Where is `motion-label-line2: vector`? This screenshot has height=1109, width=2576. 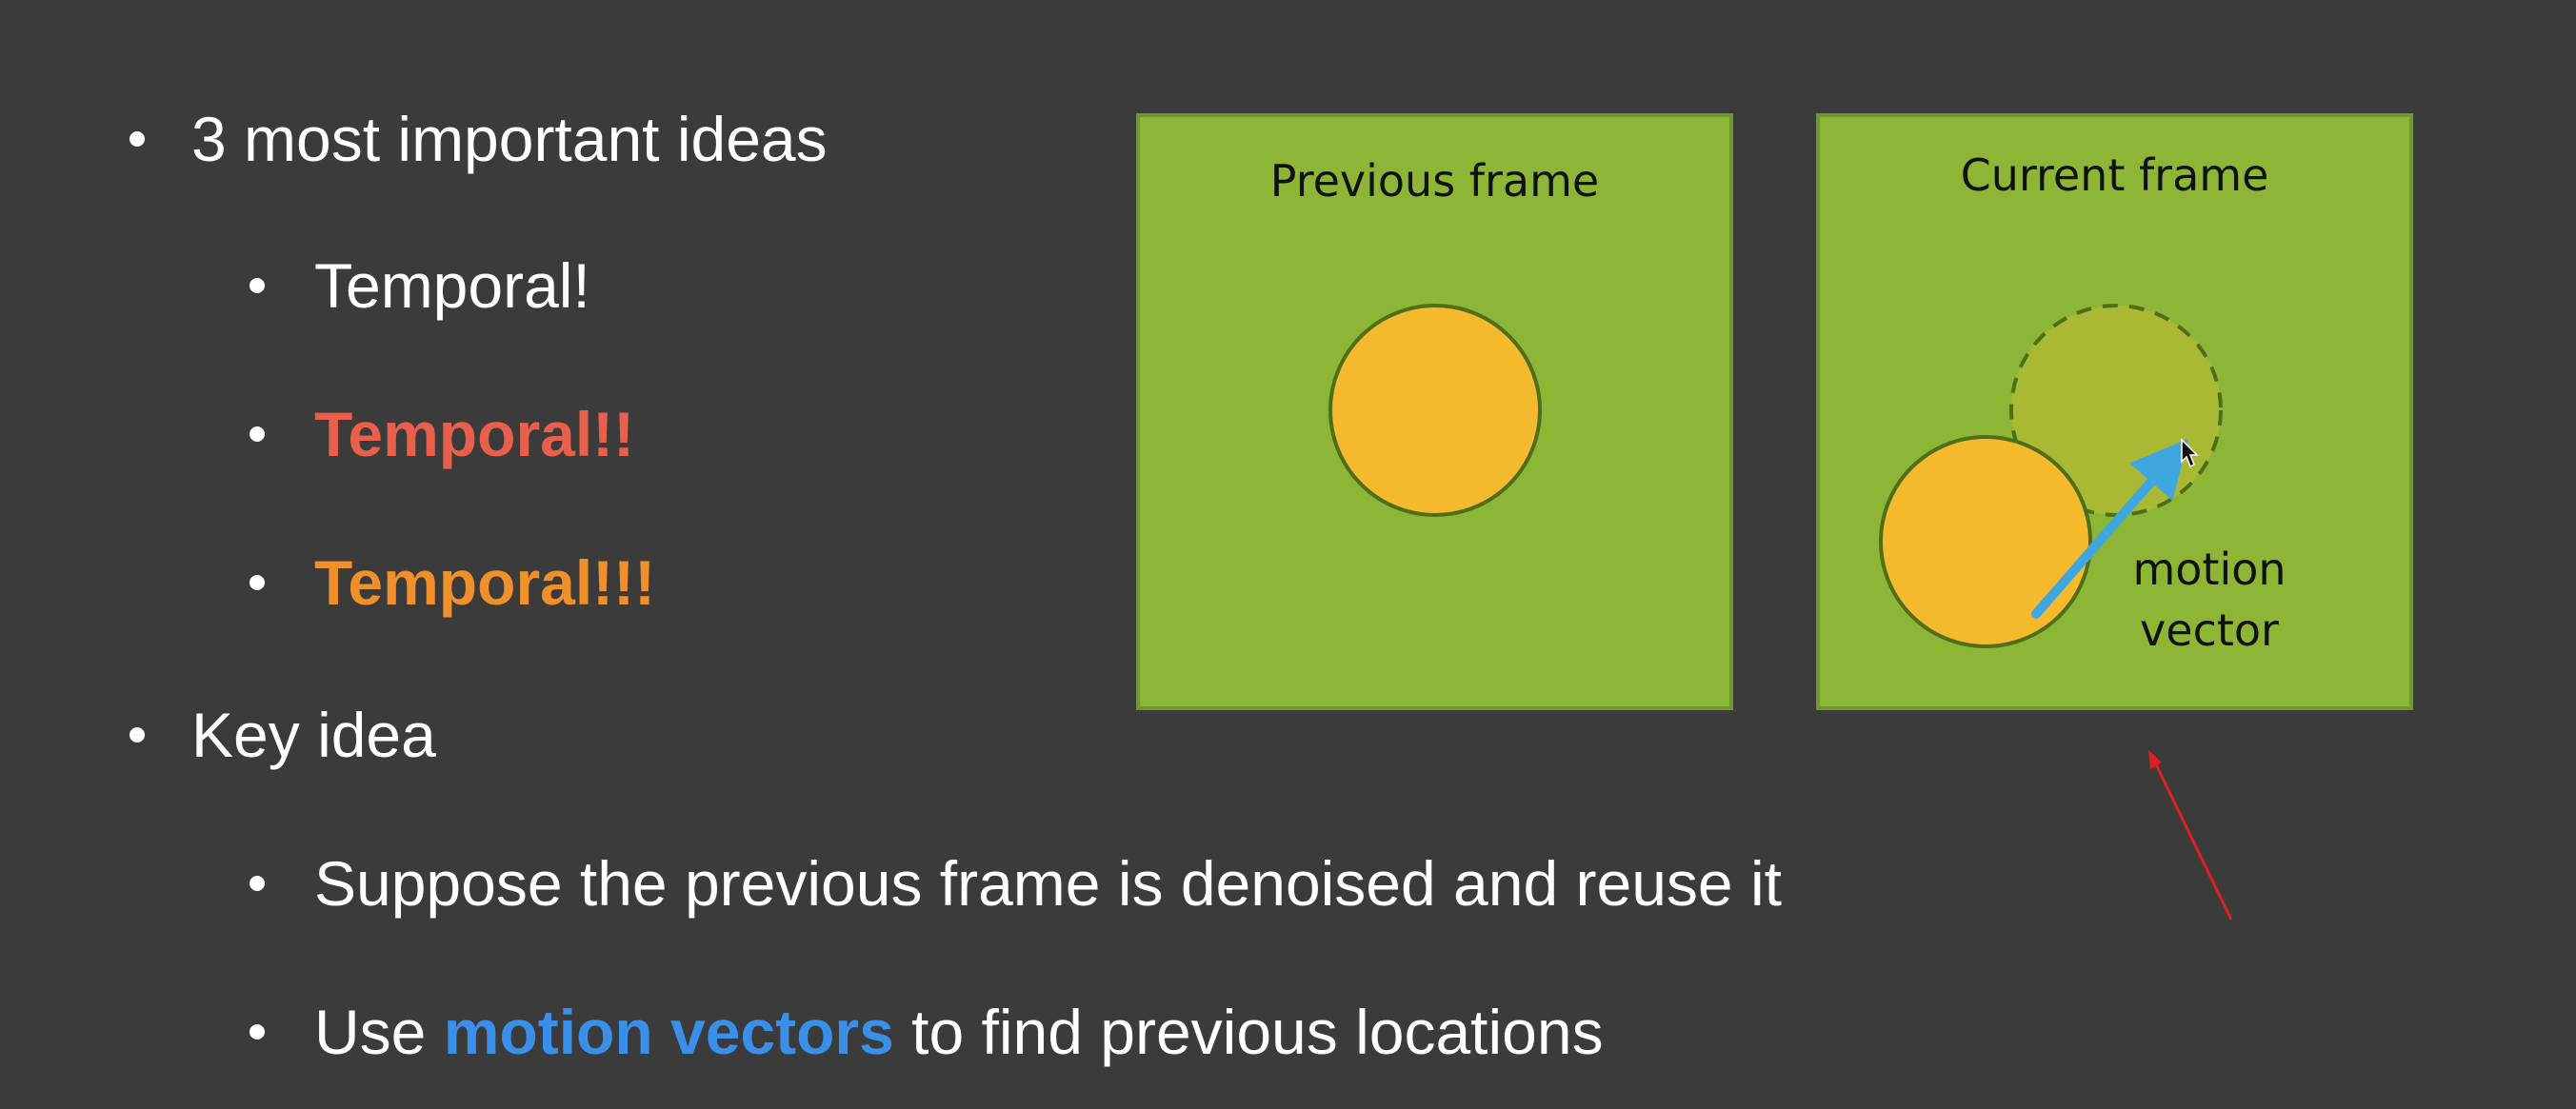 motion-label-line2: vector is located at coordinates (2209, 630).